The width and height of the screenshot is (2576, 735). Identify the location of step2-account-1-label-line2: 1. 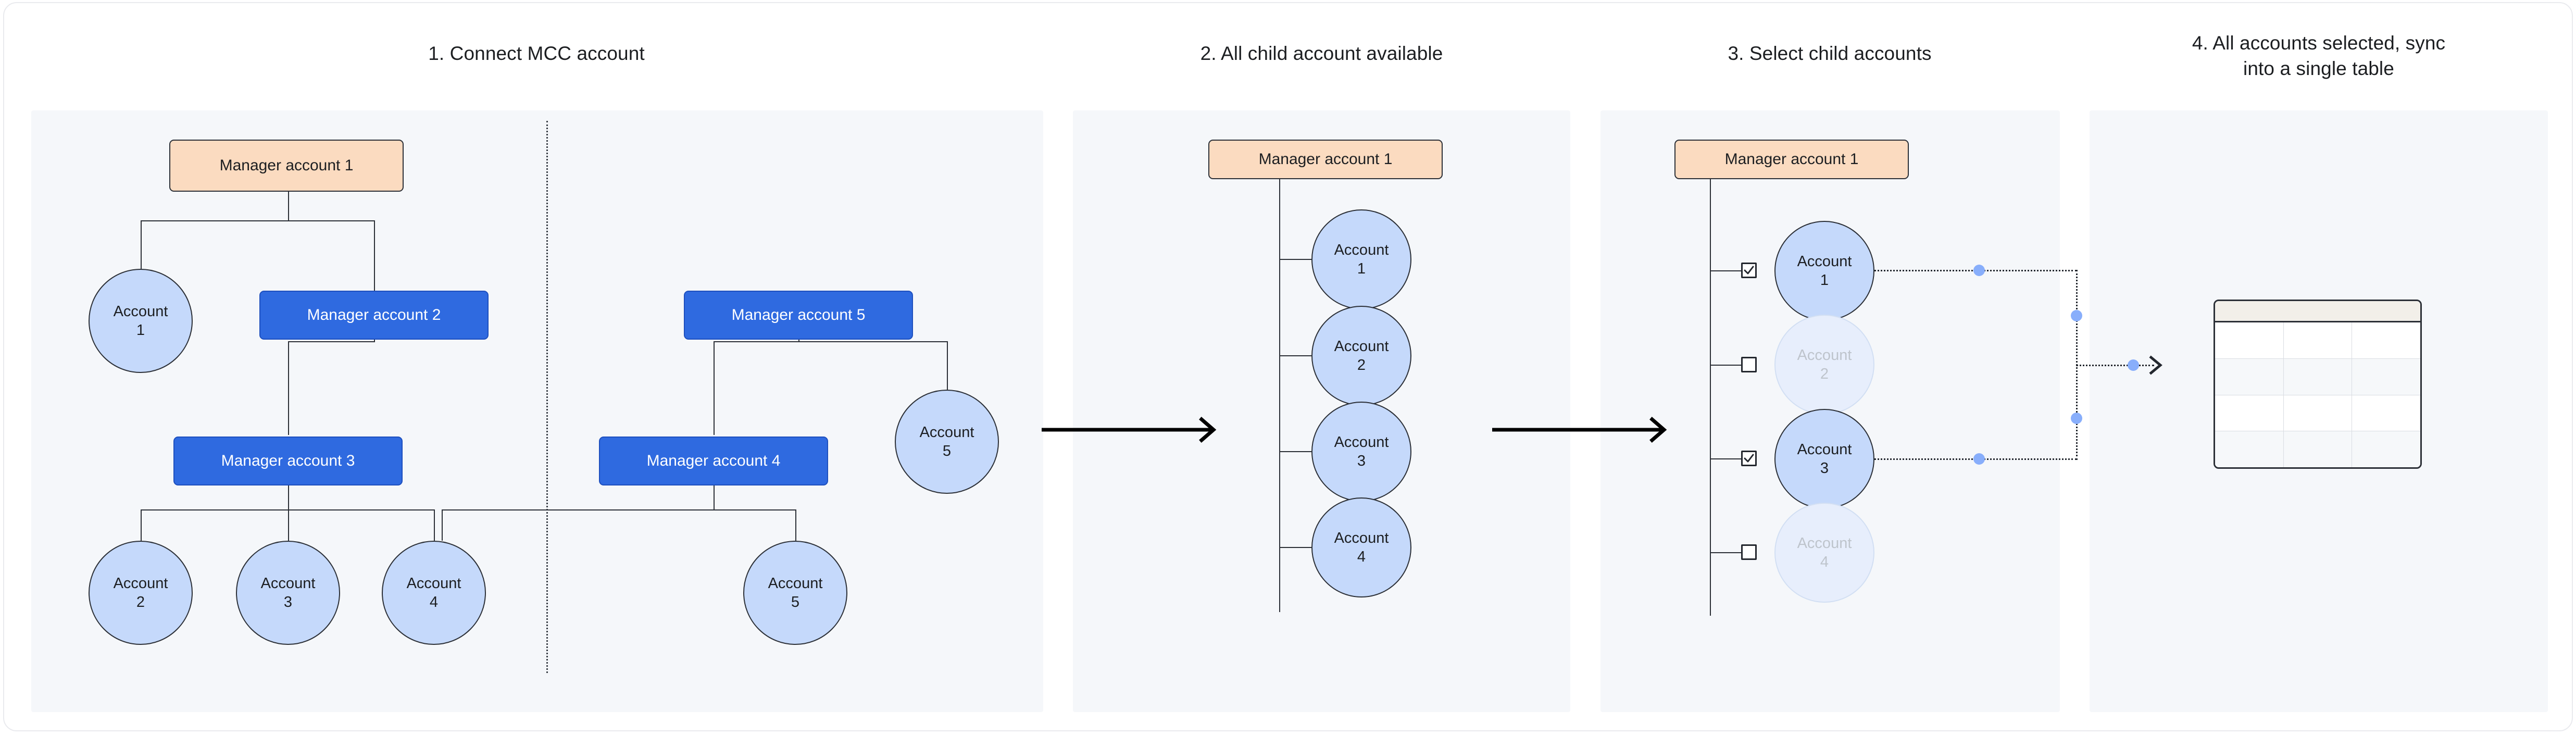
(1361, 268).